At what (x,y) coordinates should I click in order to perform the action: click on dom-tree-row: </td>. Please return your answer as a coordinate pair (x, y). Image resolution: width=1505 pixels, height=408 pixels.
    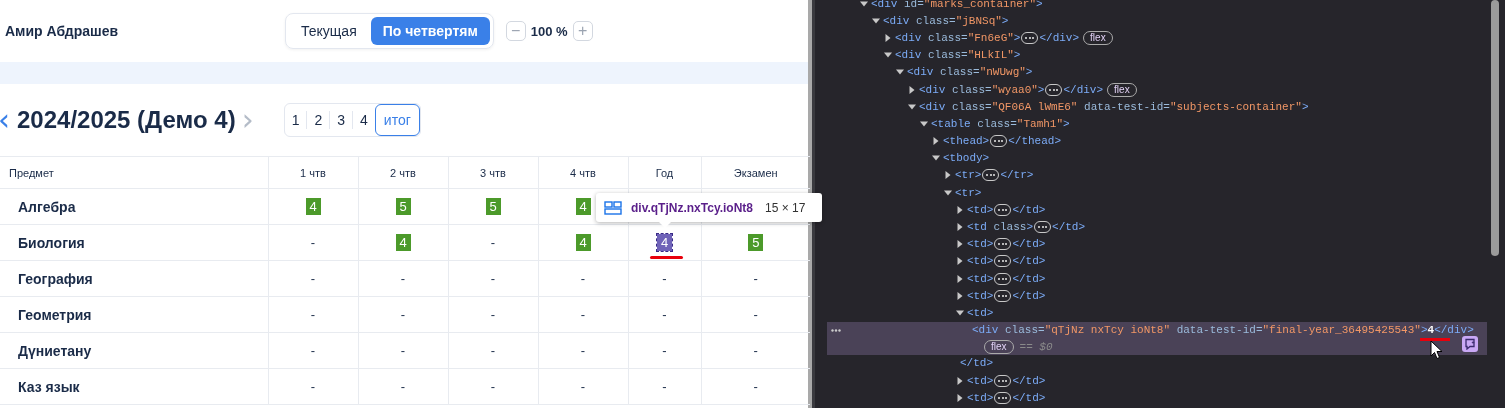
    Looking at the image, I should click on (1160, 363).